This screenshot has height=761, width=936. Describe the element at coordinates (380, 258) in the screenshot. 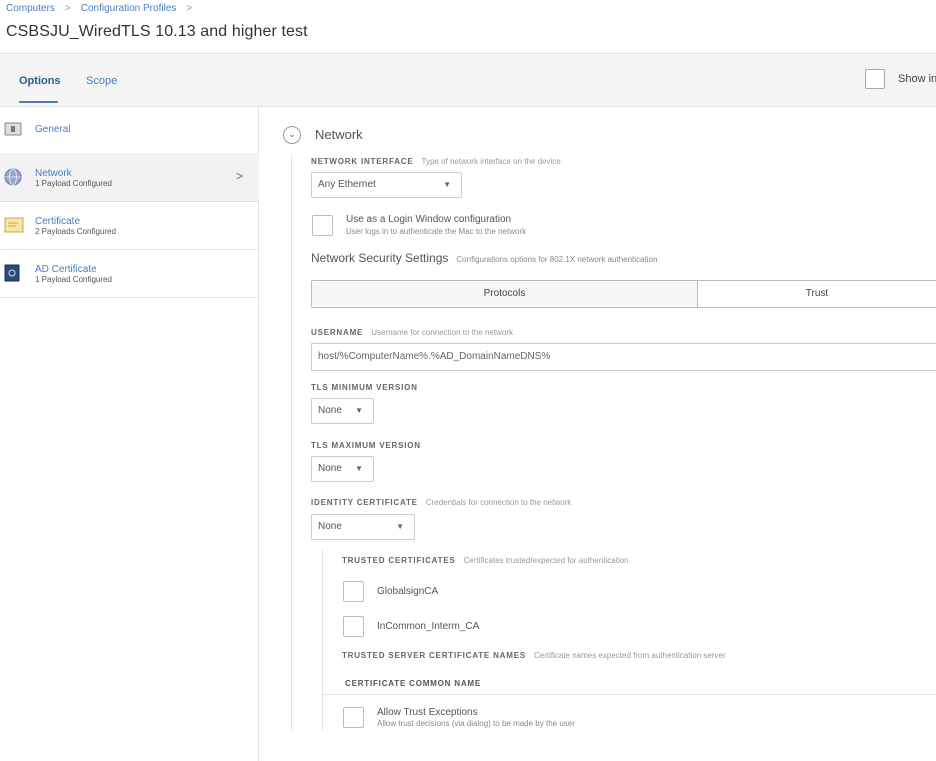

I see `heading-text: Network Security Settings` at that location.